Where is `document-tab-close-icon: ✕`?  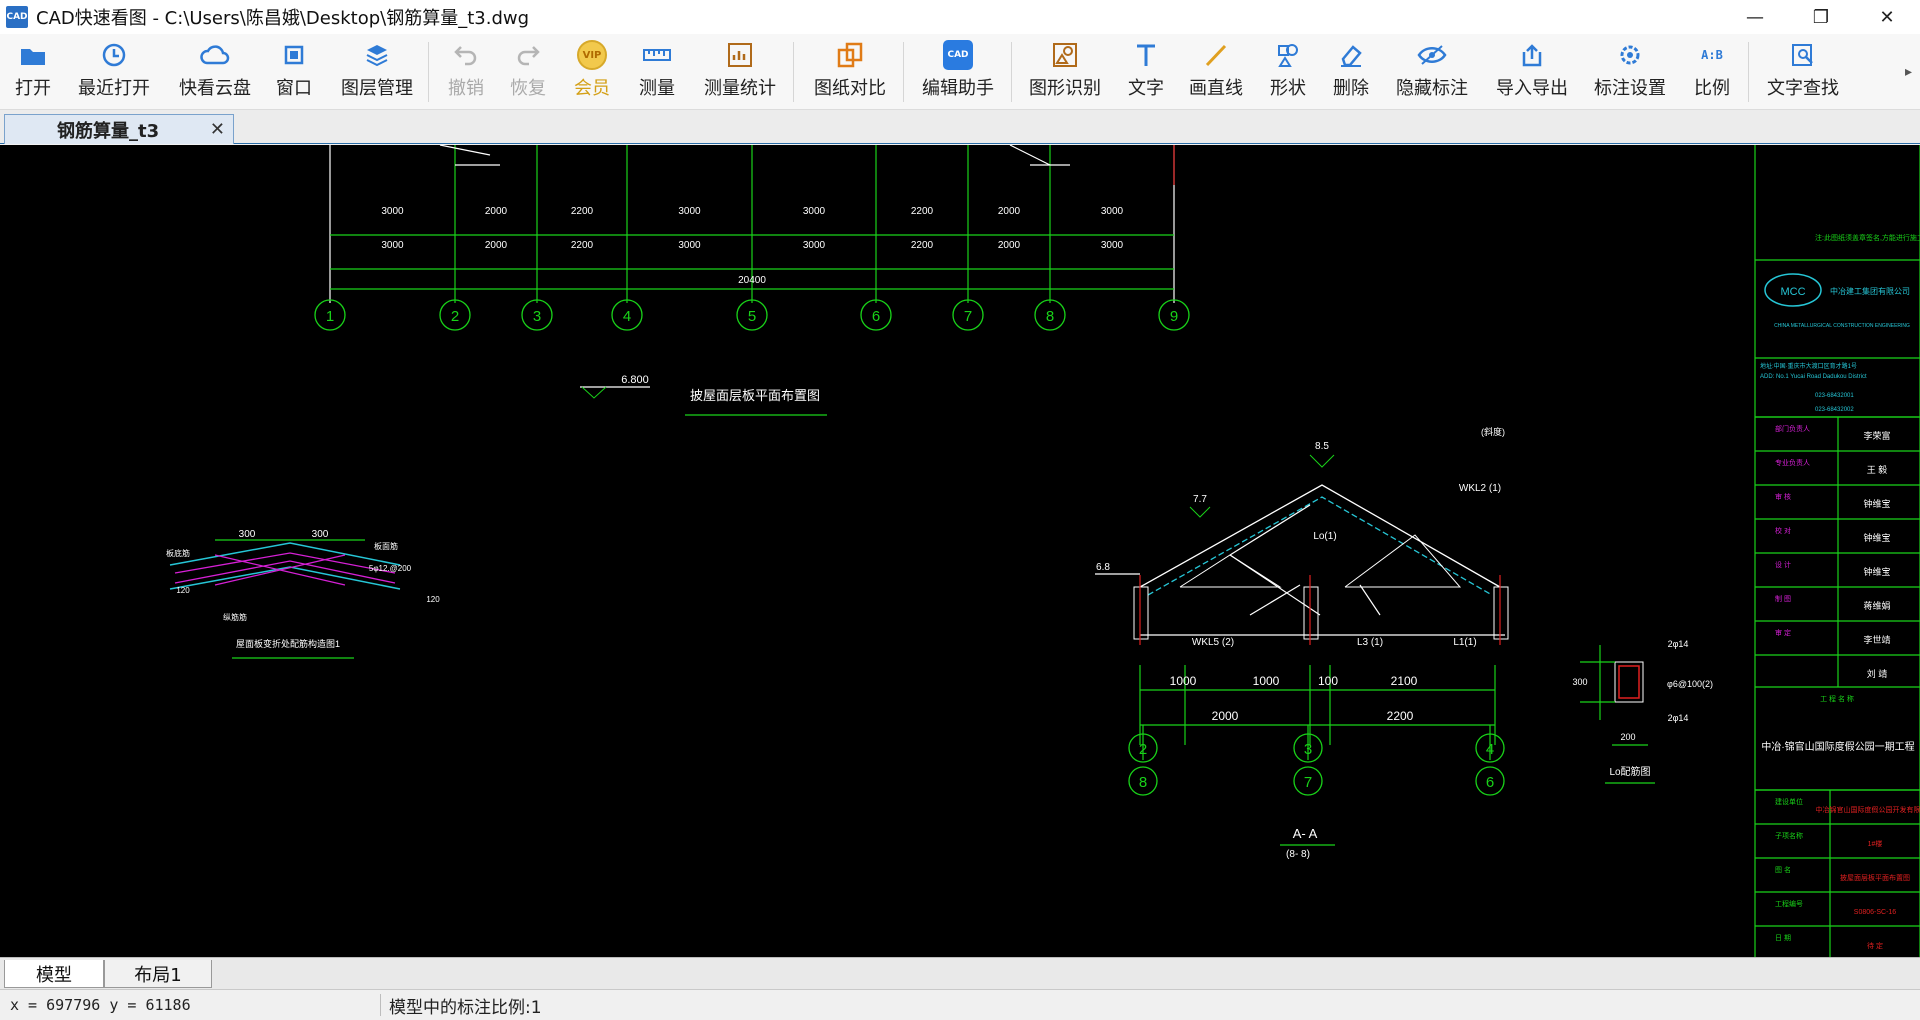 document-tab-close-icon: ✕ is located at coordinates (217, 129).